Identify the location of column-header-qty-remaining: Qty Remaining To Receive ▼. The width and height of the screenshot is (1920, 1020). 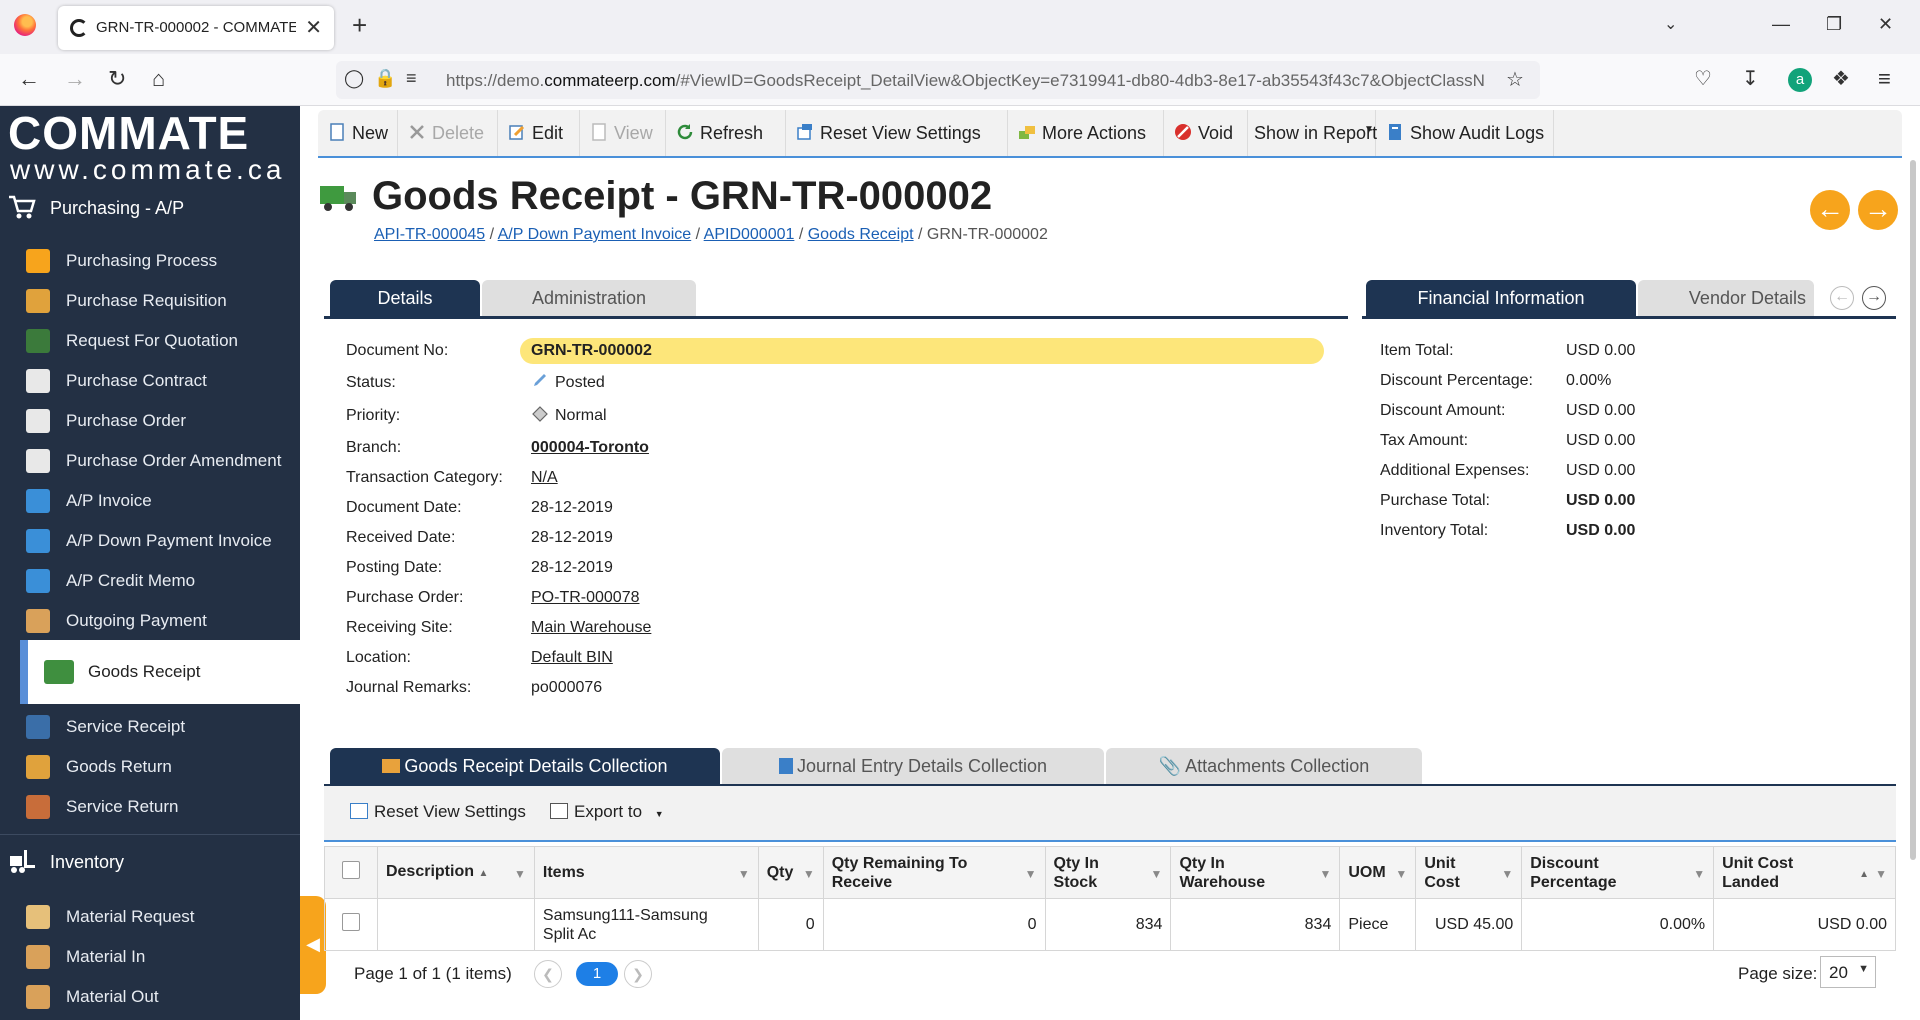
(934, 872).